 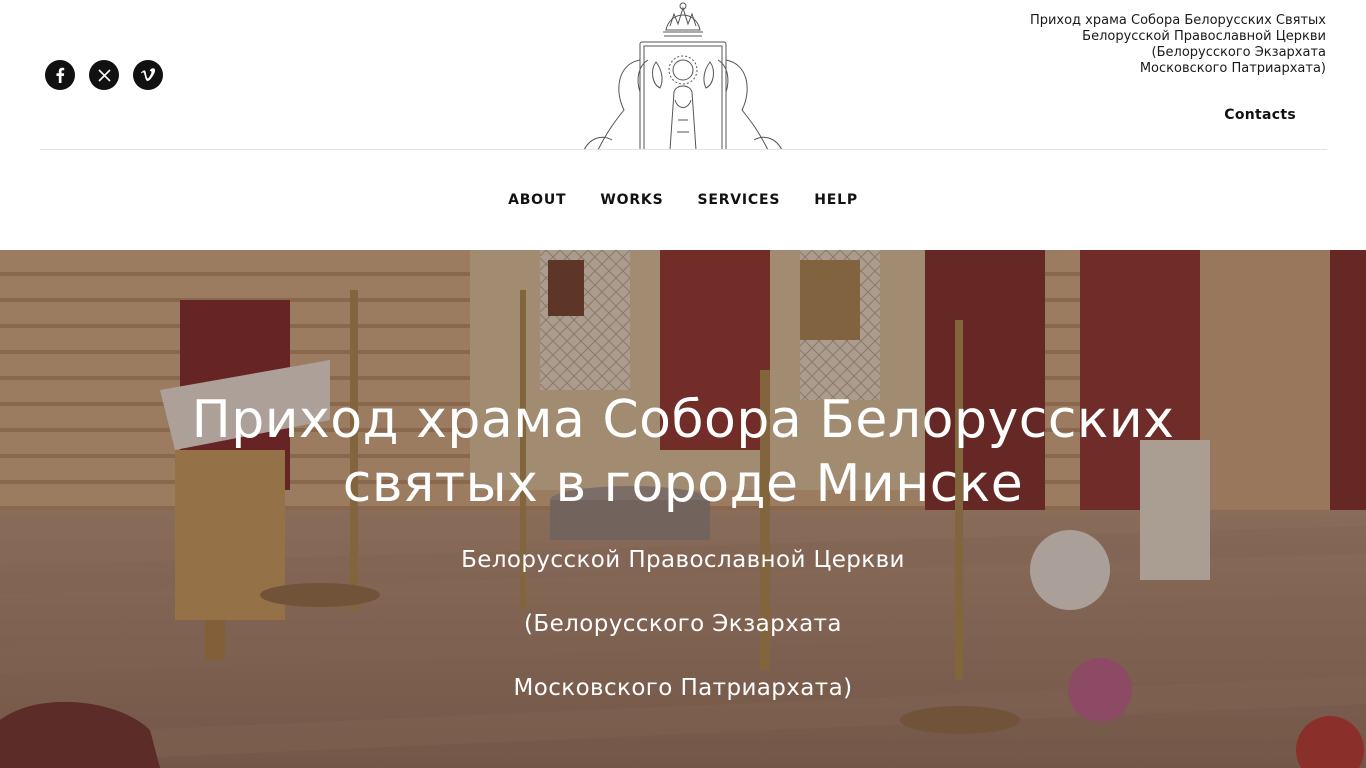 I want to click on hero-subtitle: (Белорусского Экзархата, so click(x=683, y=624).